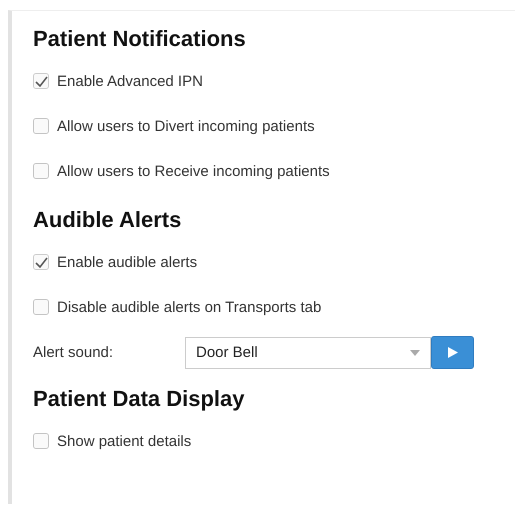  Describe the element at coordinates (127, 262) in the screenshot. I see `checkbox-label: Enable audible alerts` at that location.